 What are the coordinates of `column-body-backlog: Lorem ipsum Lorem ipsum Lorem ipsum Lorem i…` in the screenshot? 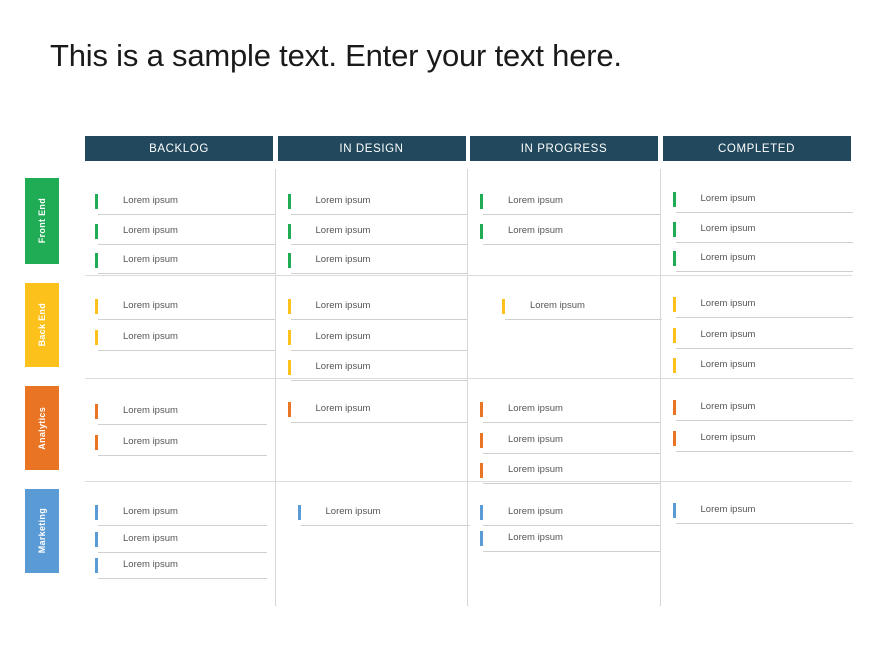 It's located at (180, 387).